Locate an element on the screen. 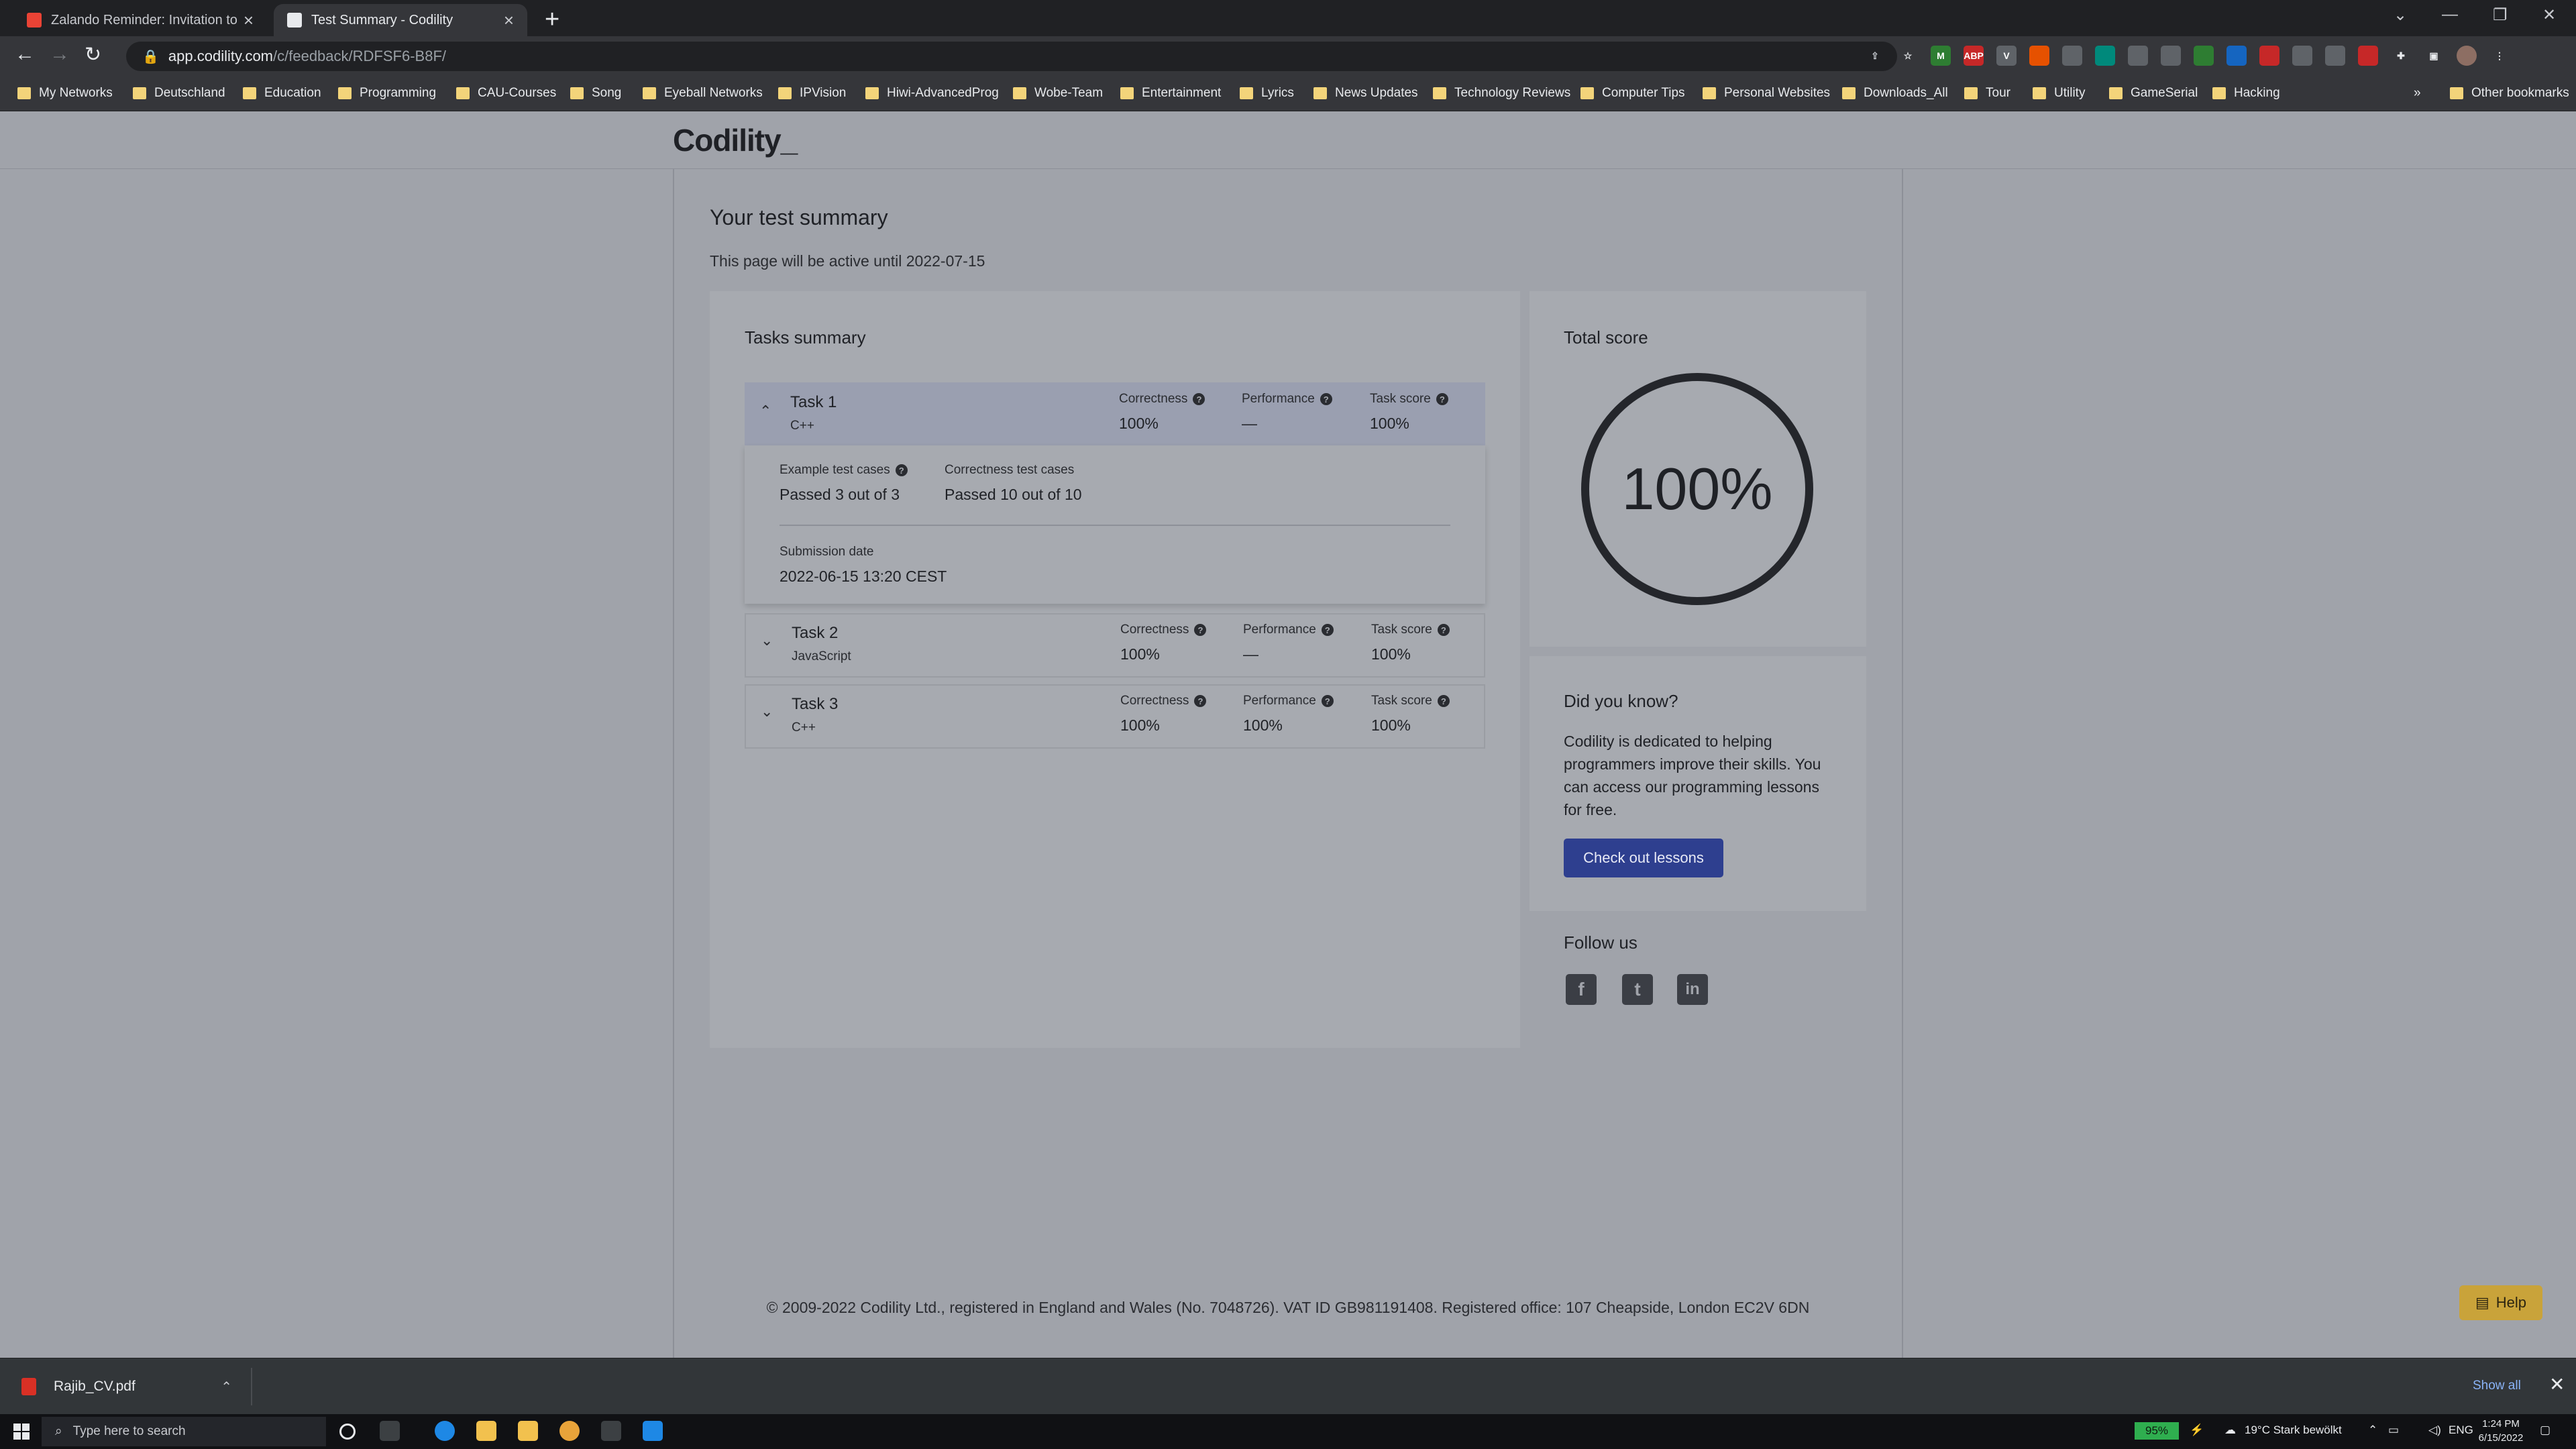 The image size is (2576, 1449). bookmark-folder: Song is located at coordinates (595, 93).